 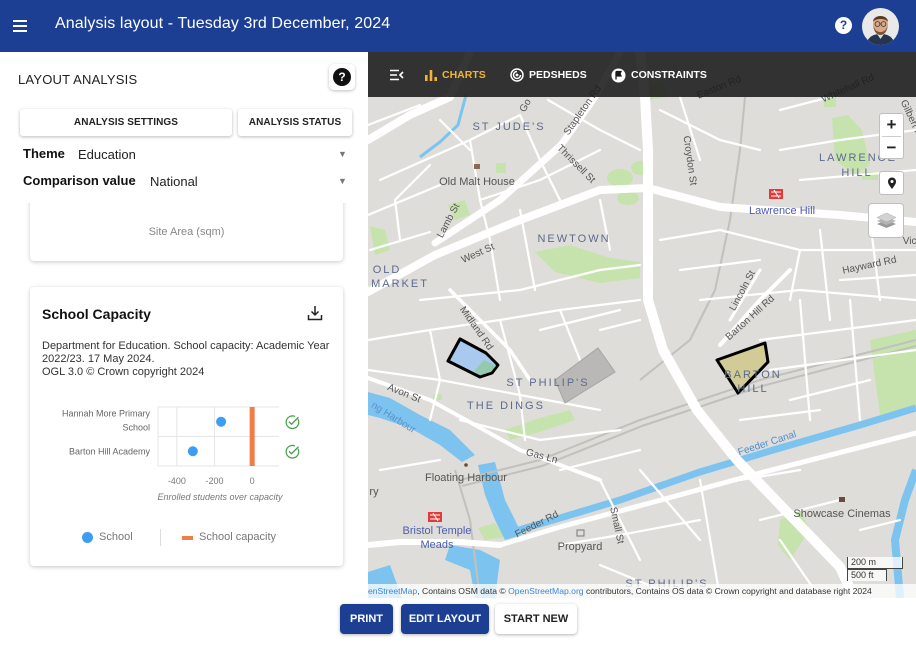 What do you see at coordinates (842, 514) in the screenshot?
I see `map-label: Showcase Cinemas` at bounding box center [842, 514].